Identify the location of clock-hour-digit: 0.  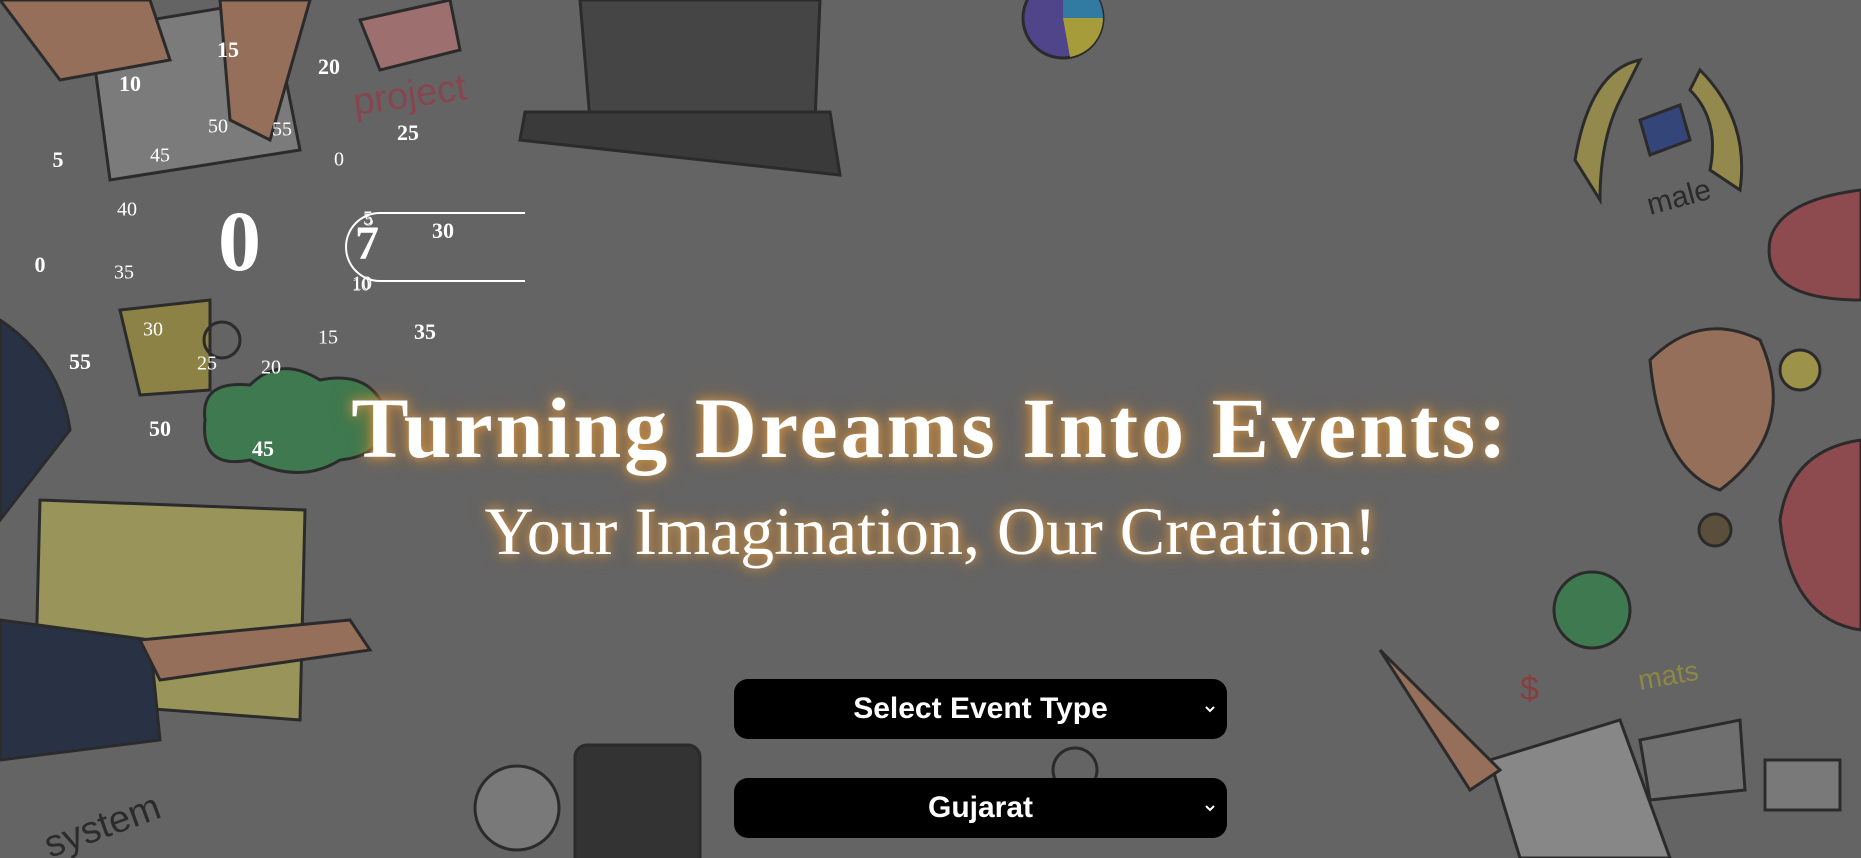
(239, 241).